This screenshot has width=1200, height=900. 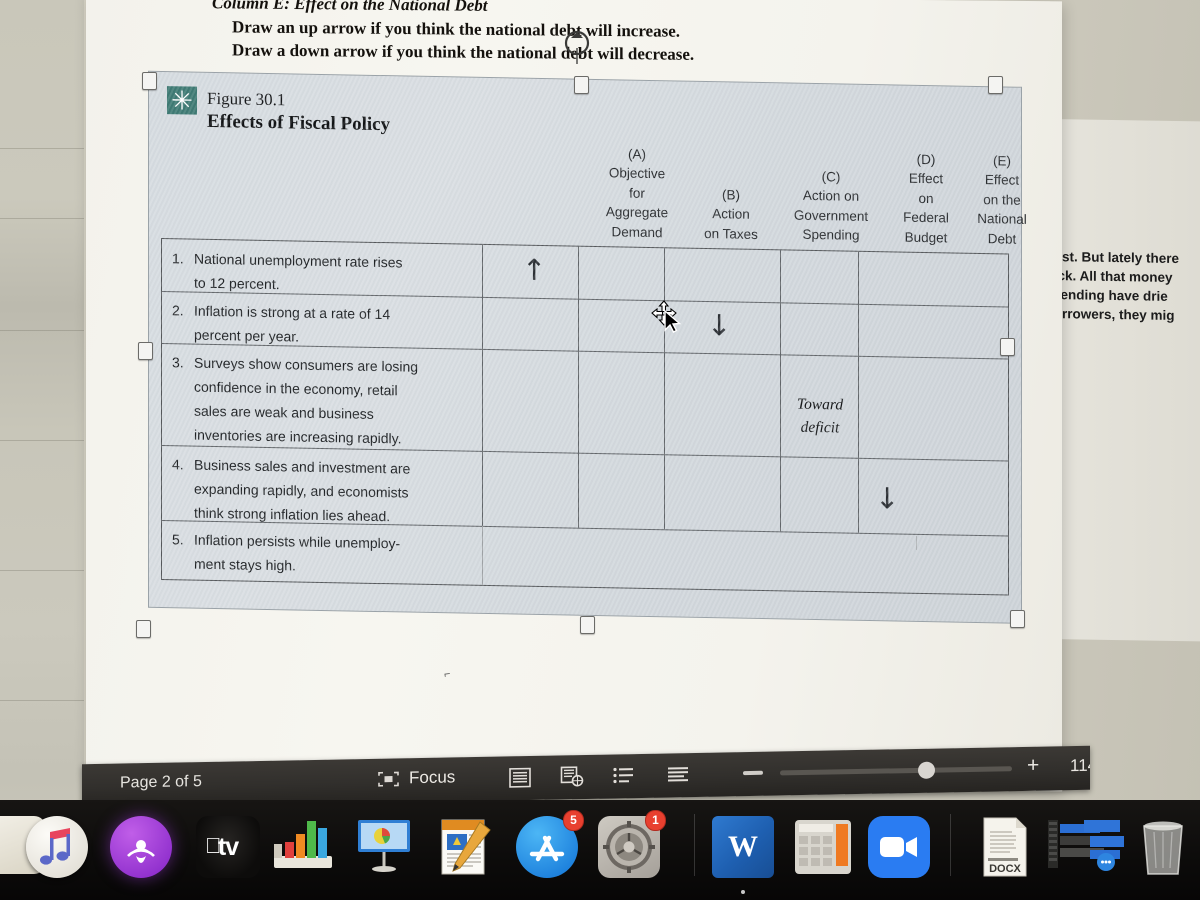 I want to click on rotate-handle-icon, so click(x=577, y=47).